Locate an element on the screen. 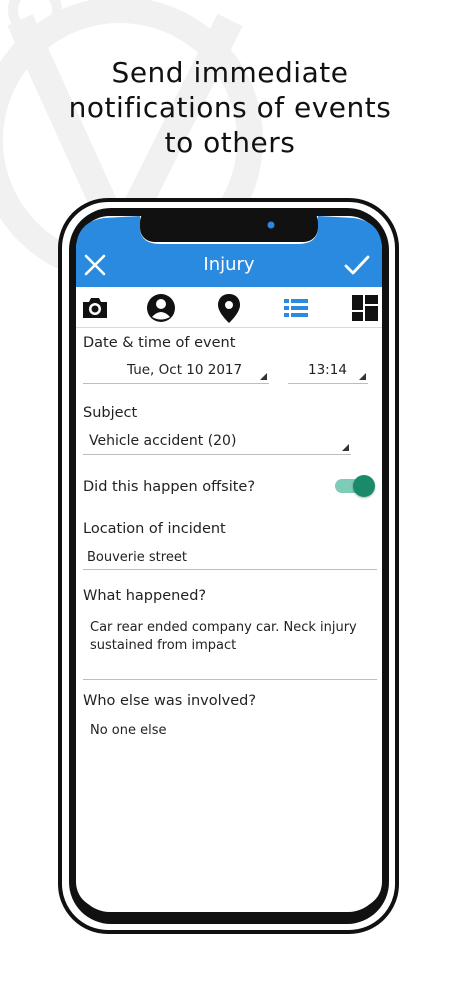 The height and width of the screenshot is (996, 460). who-else-value: No one else is located at coordinates (128, 730).